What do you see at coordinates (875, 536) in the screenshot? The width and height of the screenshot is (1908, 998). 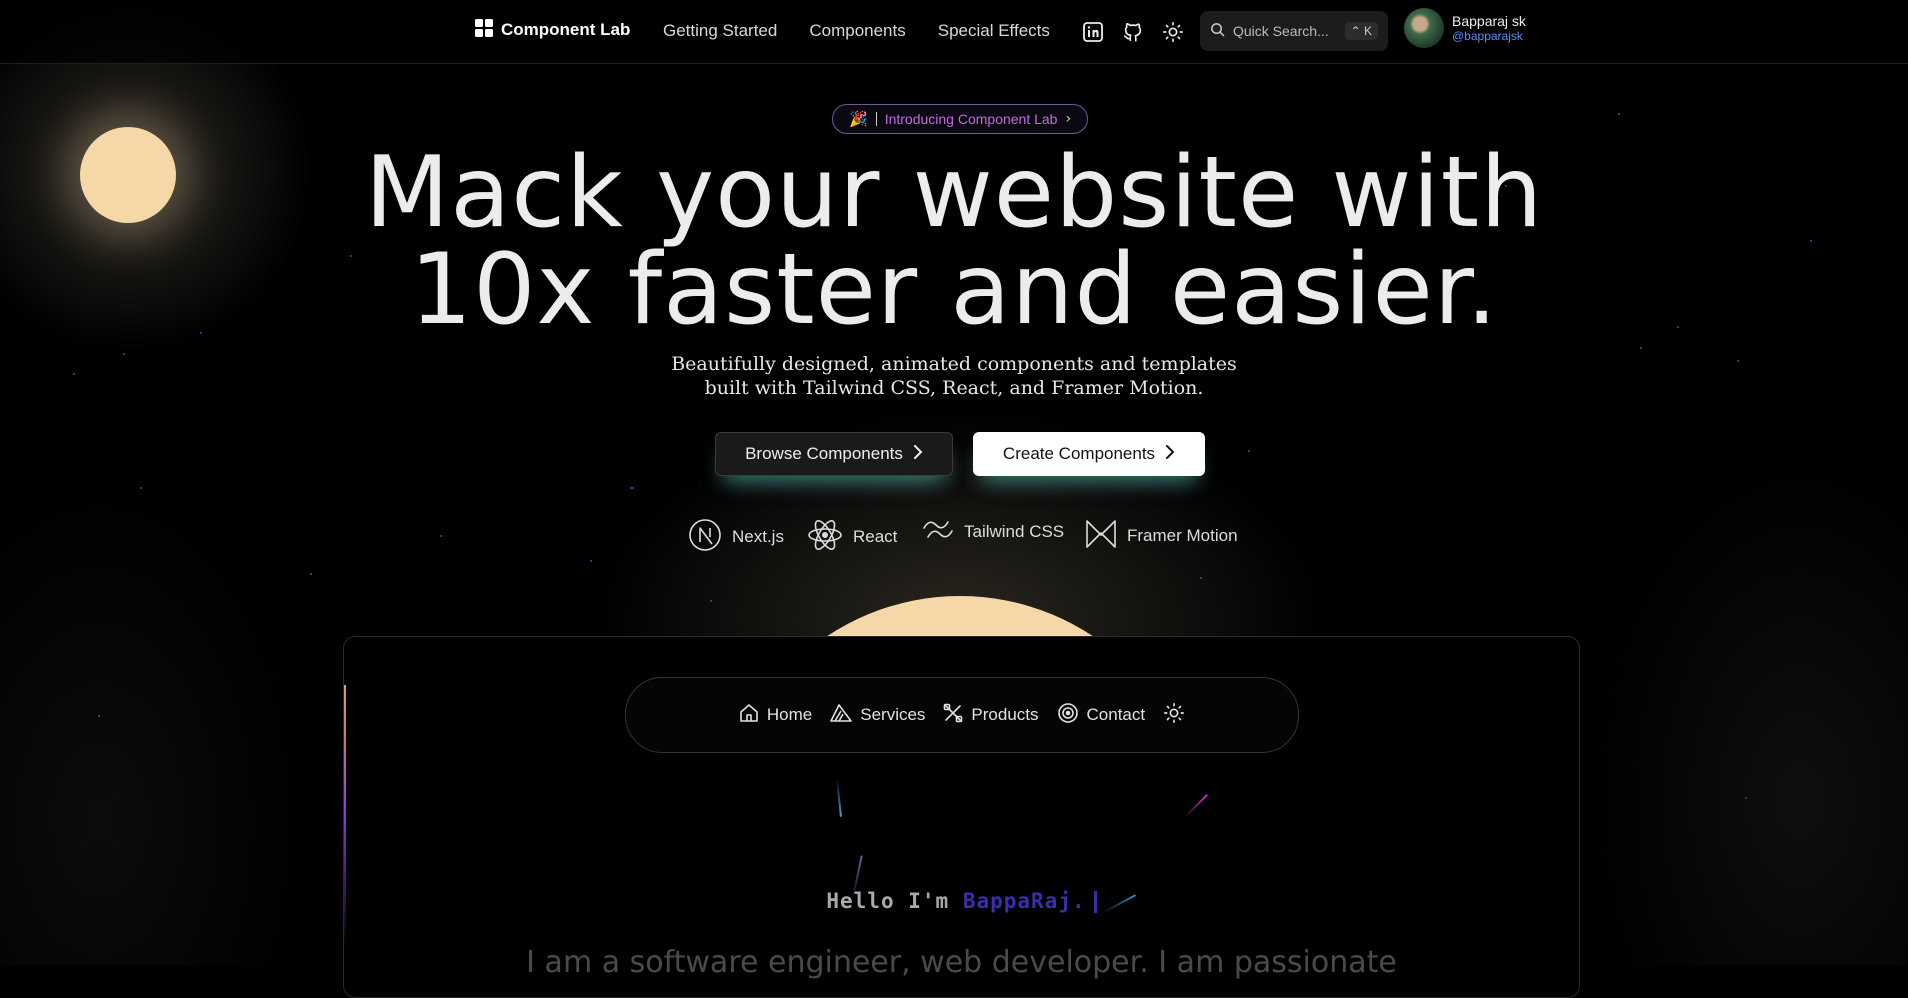 I see `tech-label: React` at bounding box center [875, 536].